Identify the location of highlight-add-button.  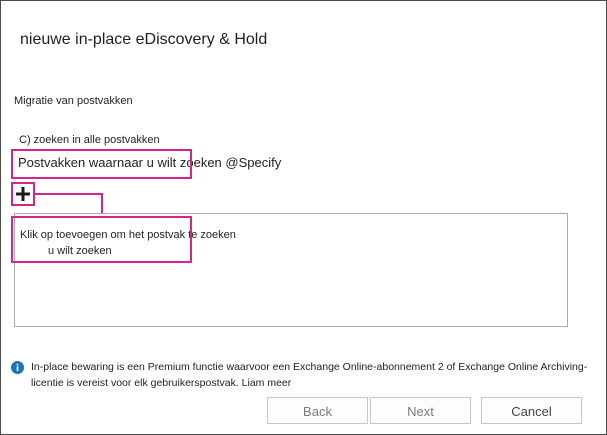
(23, 194).